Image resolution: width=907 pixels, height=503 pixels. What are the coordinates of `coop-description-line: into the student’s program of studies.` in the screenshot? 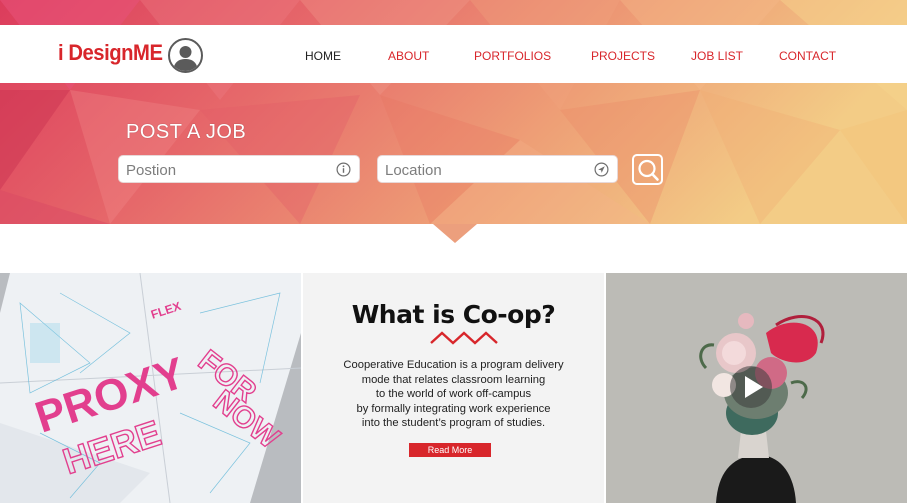 It's located at (453, 423).